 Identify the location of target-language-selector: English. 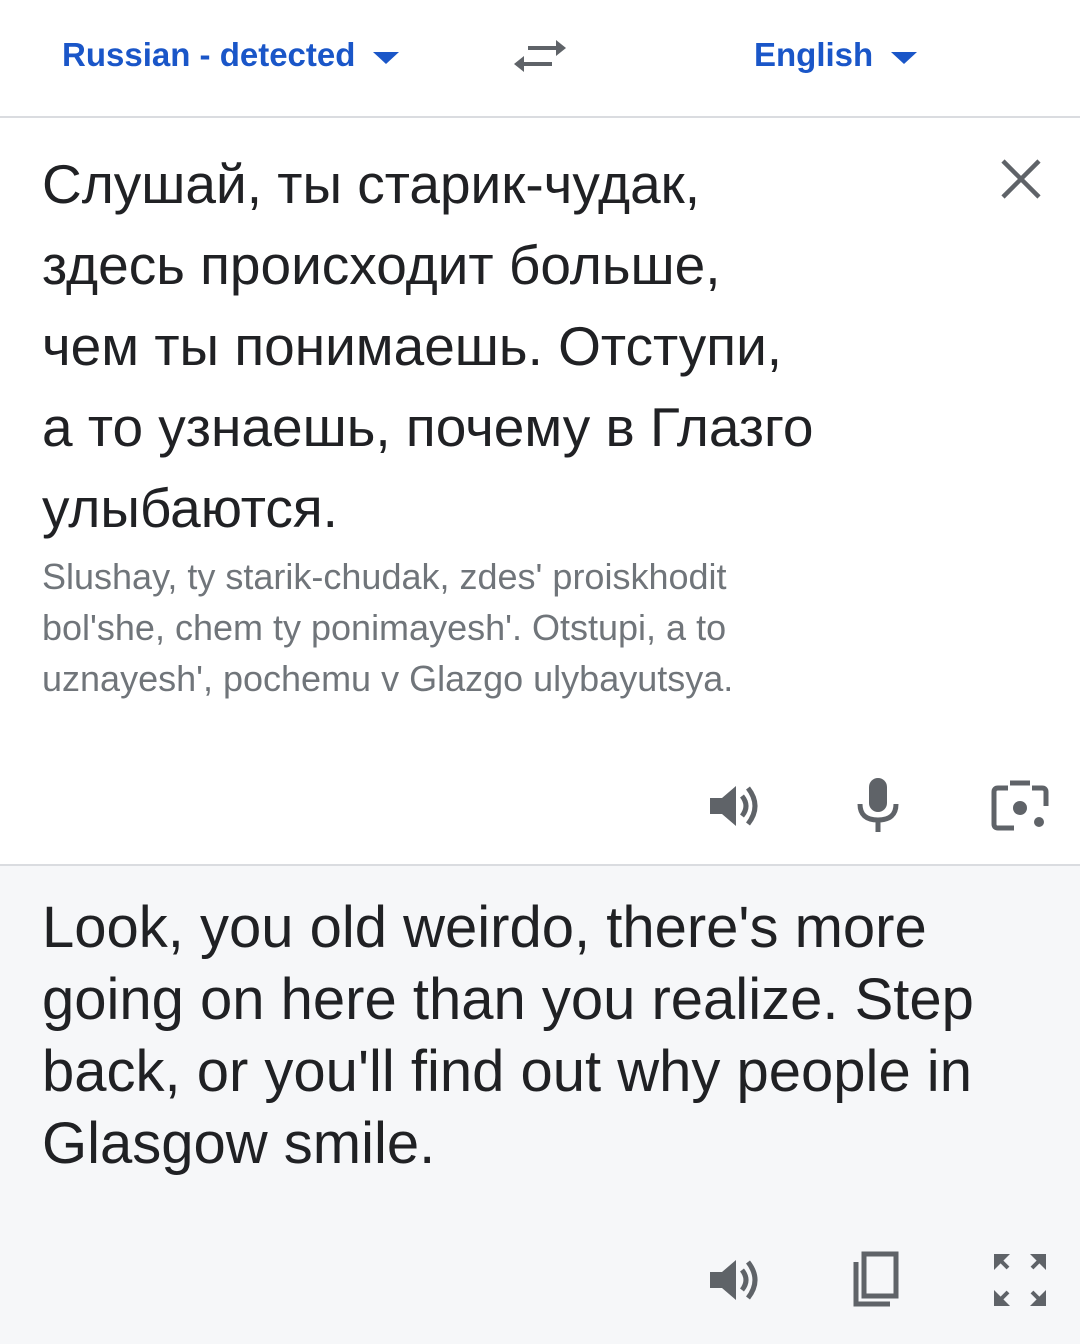
(836, 55).